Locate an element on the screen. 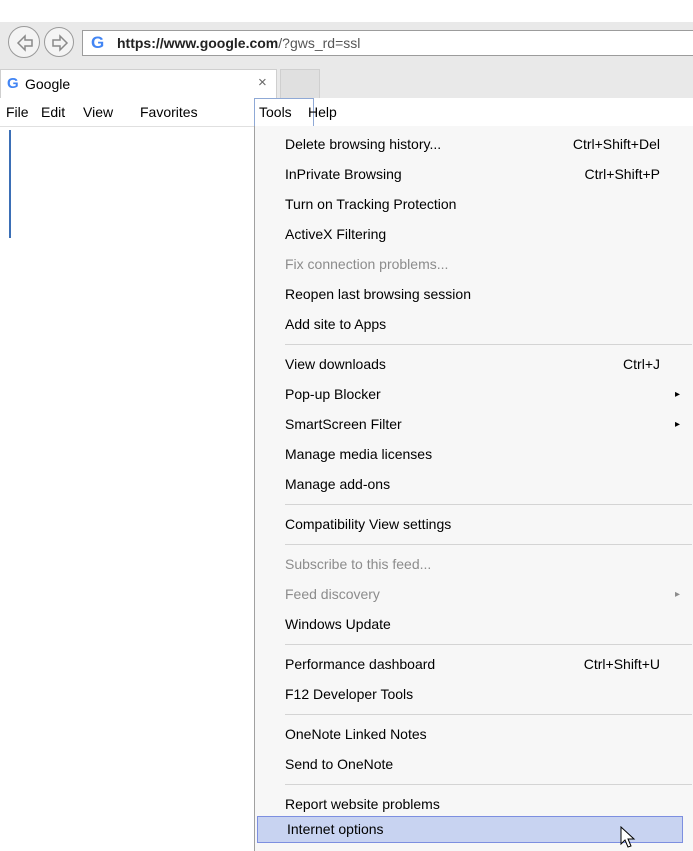  menu-item-view-downloads: View downloads Ctrl+J is located at coordinates (482, 364).